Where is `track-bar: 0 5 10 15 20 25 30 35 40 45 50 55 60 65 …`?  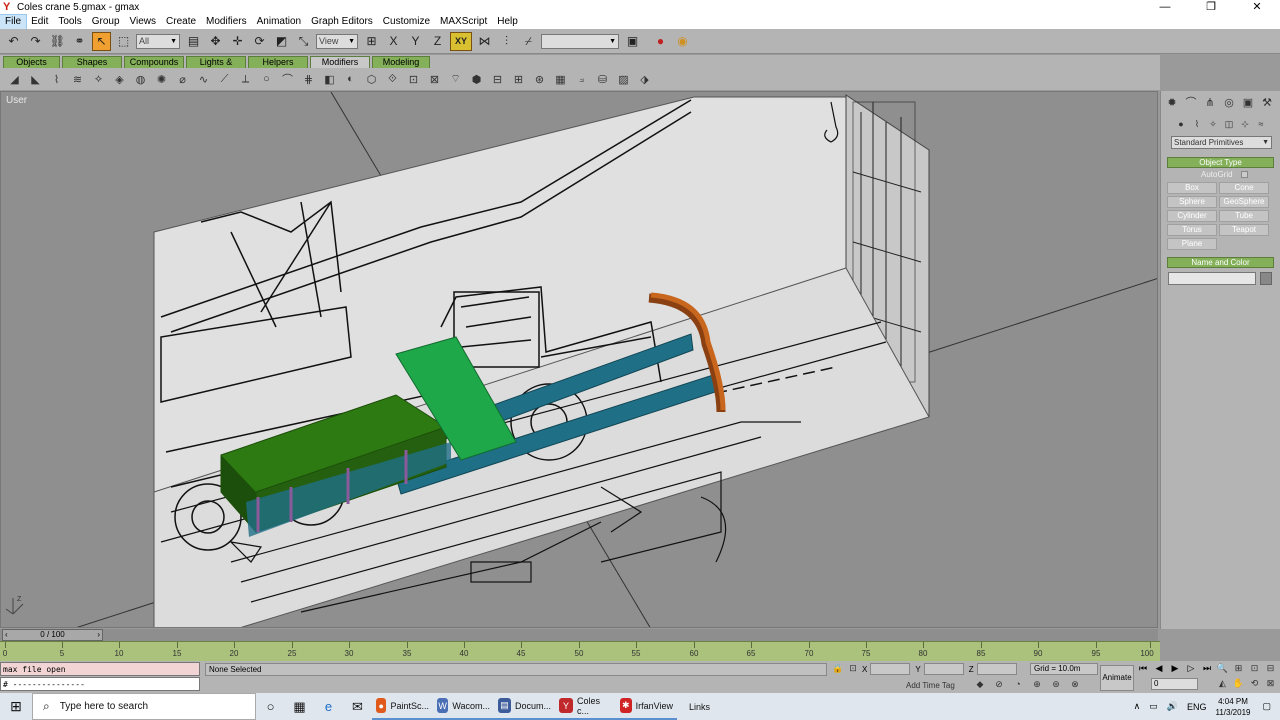
track-bar: 0 5 10 15 20 25 30 35 40 45 50 55 60 65 … is located at coordinates (580, 651).